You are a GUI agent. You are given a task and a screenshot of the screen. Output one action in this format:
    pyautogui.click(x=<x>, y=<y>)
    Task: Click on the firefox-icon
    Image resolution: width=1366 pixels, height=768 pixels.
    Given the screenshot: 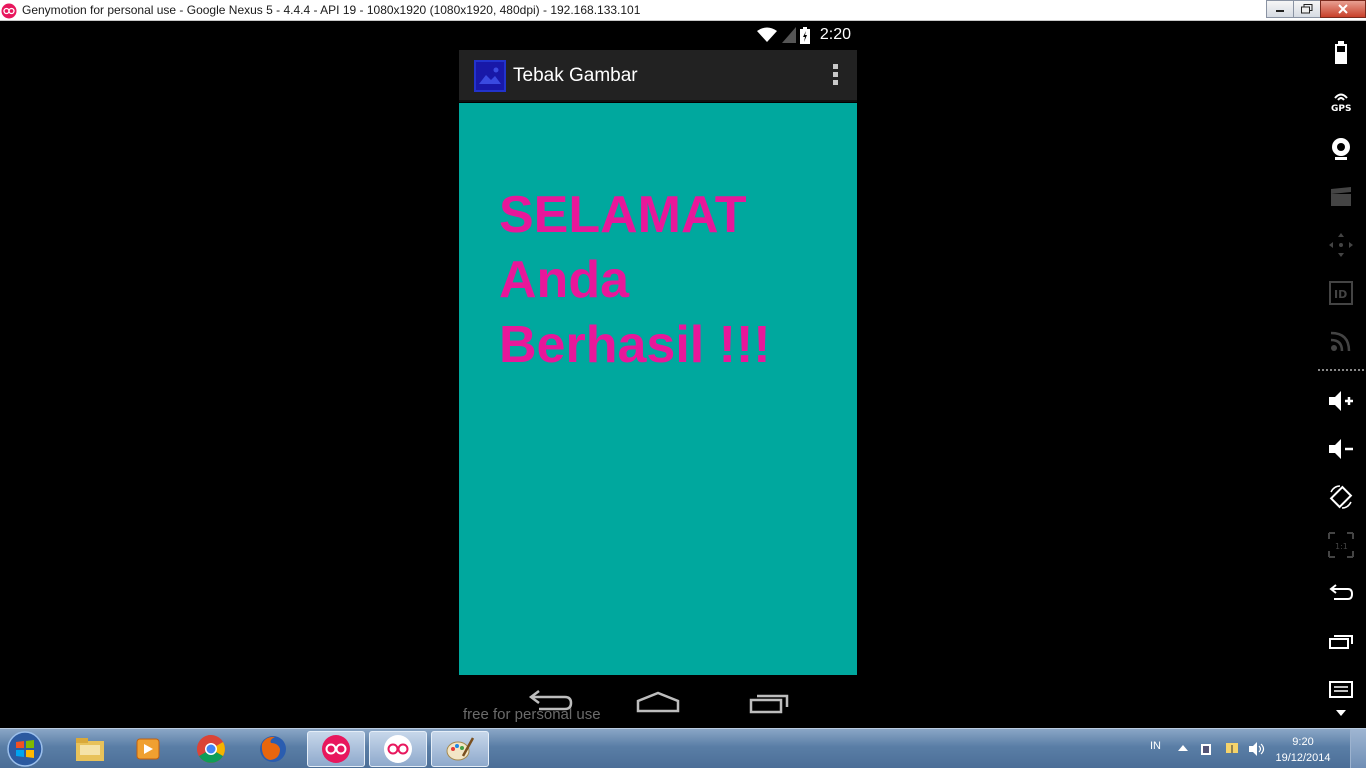 What is the action you would take?
    pyautogui.click(x=273, y=749)
    